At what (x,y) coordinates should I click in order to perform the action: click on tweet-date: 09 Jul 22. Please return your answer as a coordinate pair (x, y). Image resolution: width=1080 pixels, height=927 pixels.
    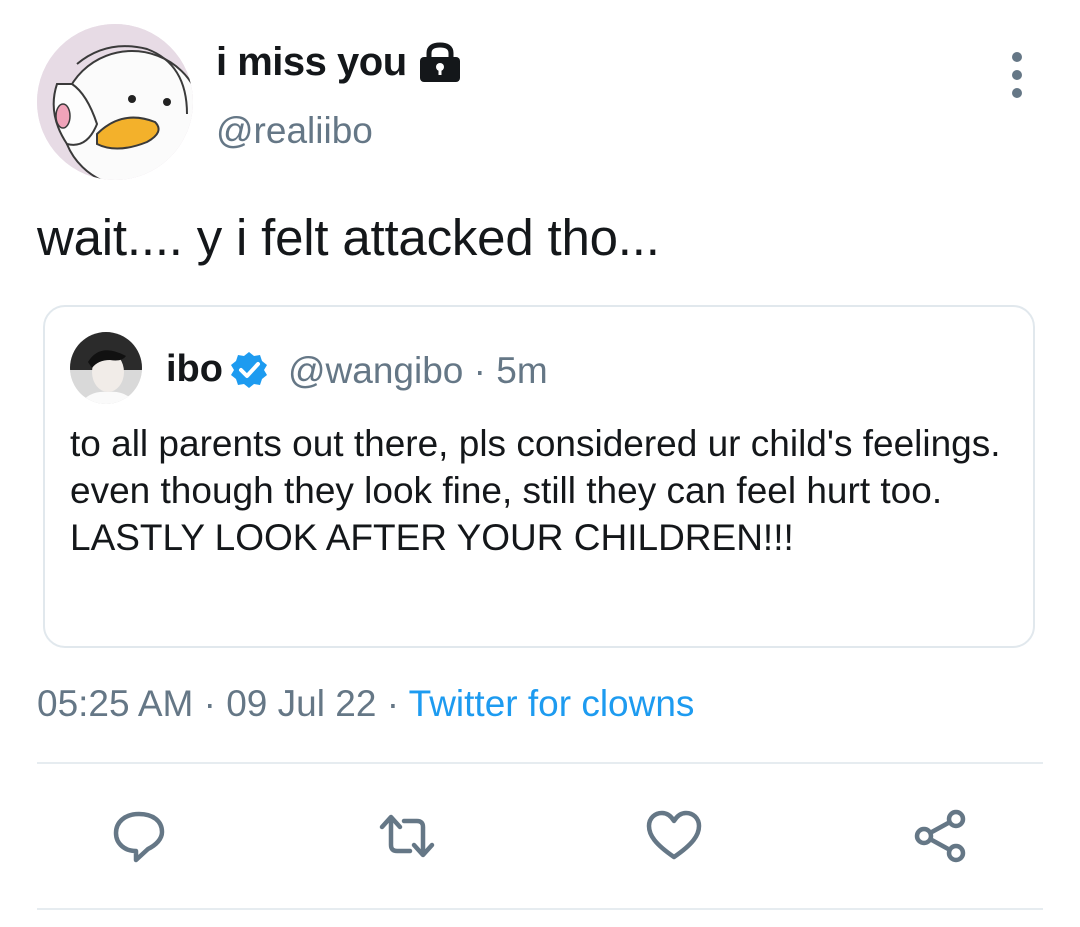
    Looking at the image, I should click on (301, 703).